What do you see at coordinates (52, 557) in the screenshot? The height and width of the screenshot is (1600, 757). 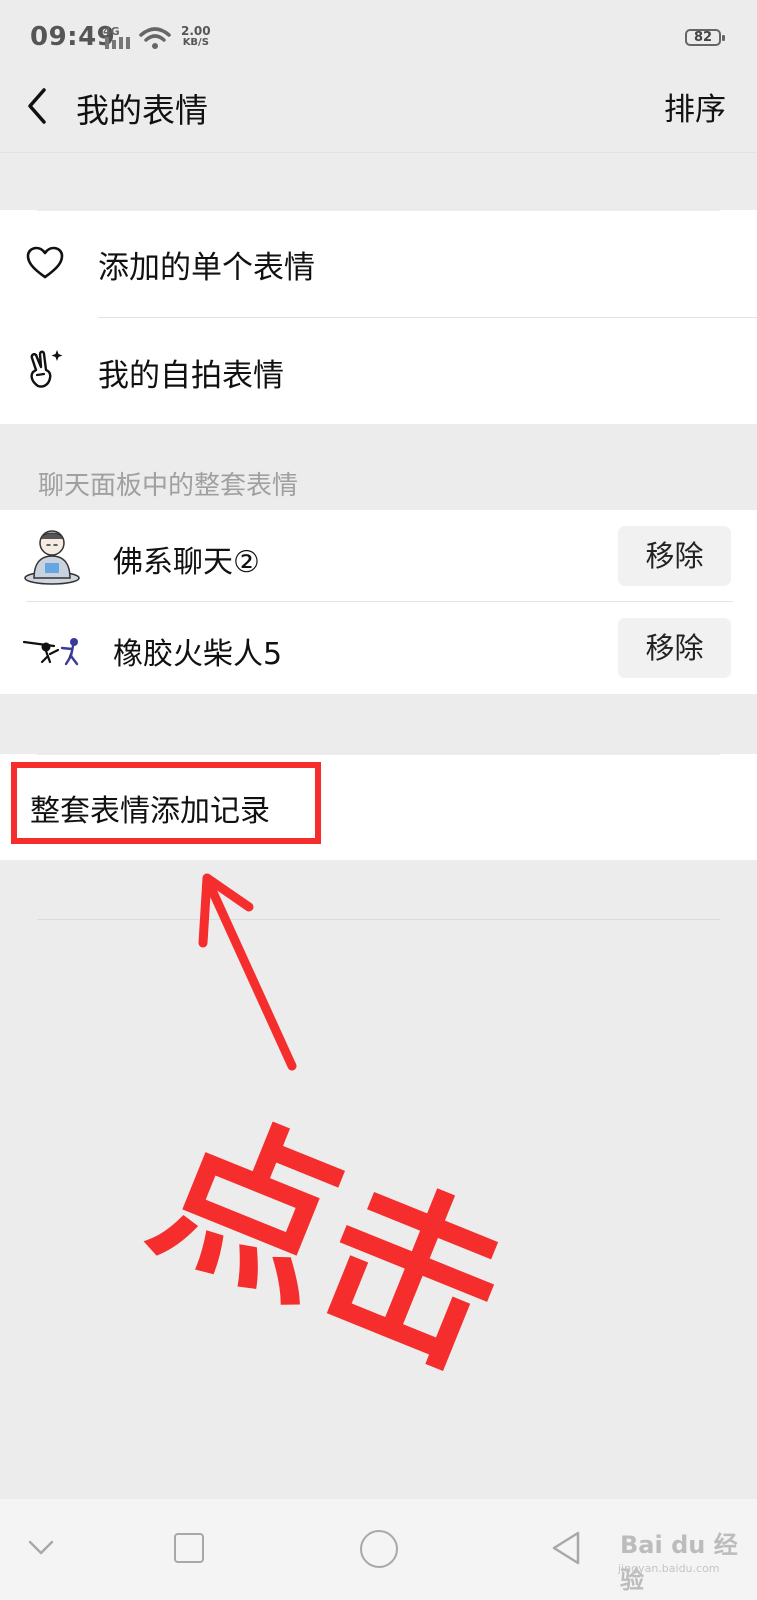 I see `meditating-man-sticker-thumbnail` at bounding box center [52, 557].